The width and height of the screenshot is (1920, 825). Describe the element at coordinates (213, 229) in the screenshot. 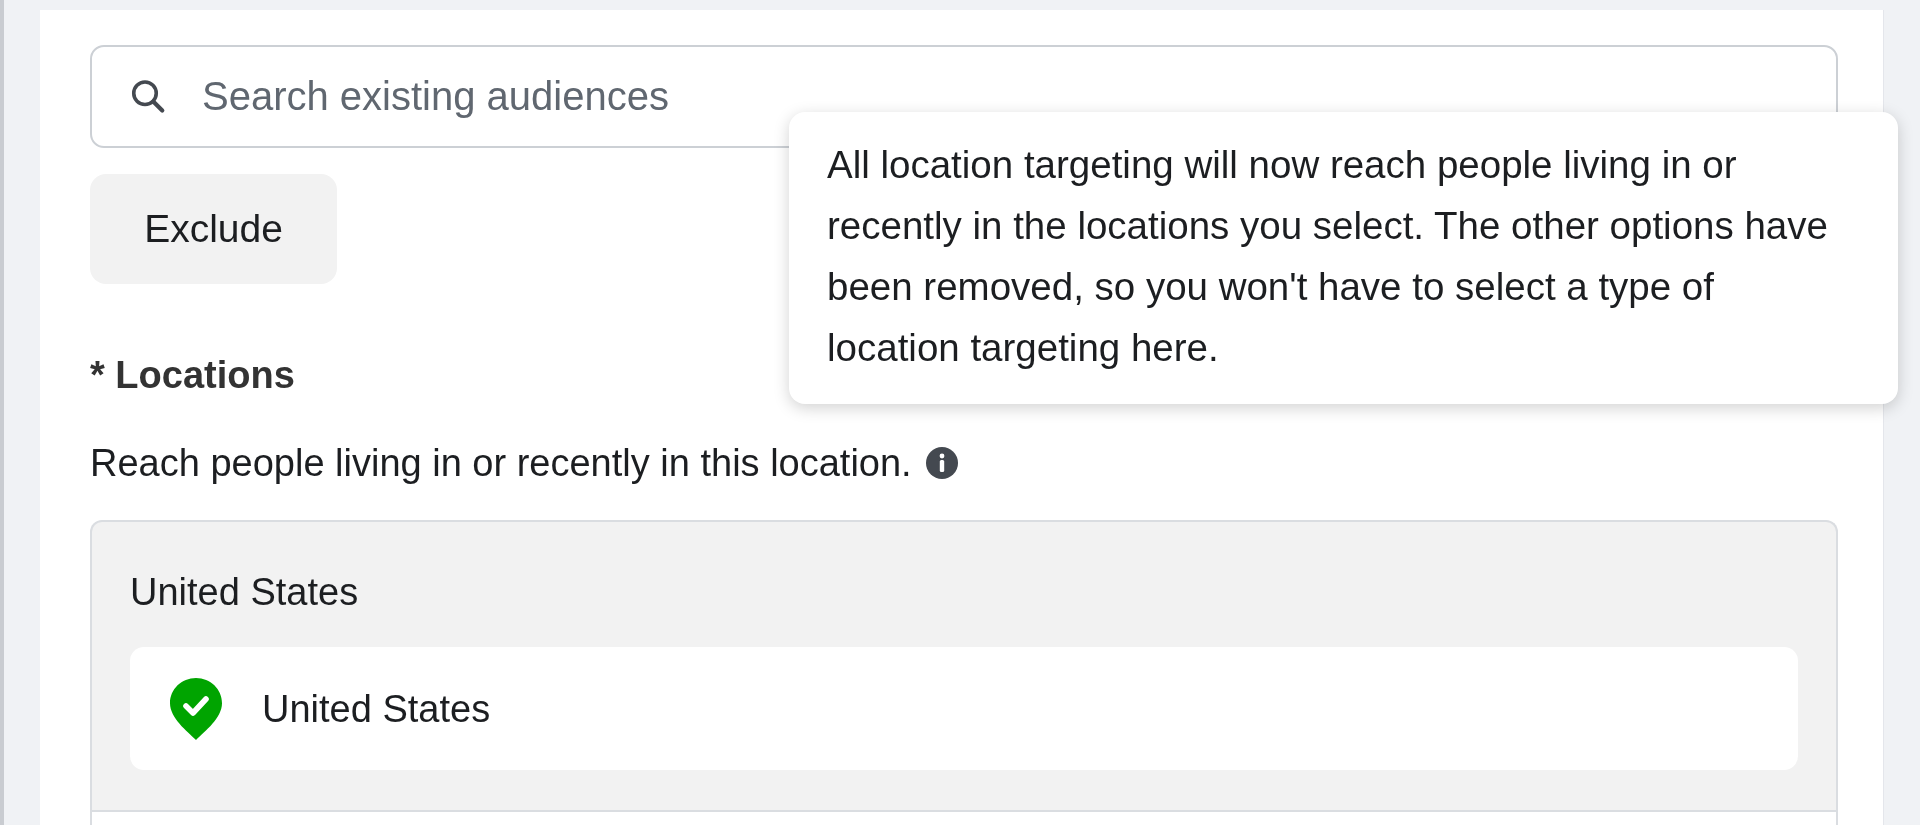

I see `exclude-button: Exclude` at that location.